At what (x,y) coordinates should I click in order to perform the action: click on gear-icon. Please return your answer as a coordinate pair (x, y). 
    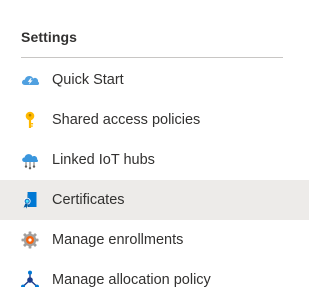
    Looking at the image, I should click on (30, 240).